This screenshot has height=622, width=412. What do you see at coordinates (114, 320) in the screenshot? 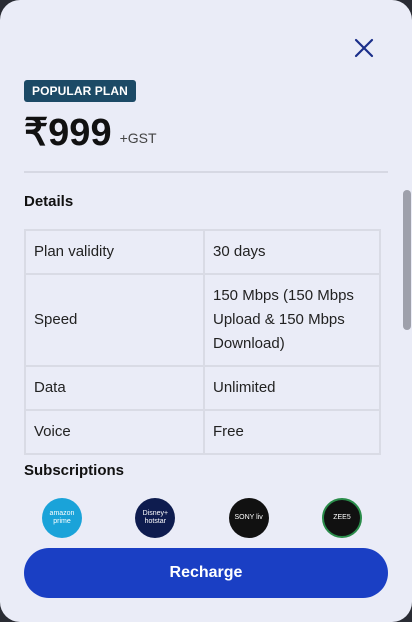
I see `row-label: Speed` at bounding box center [114, 320].